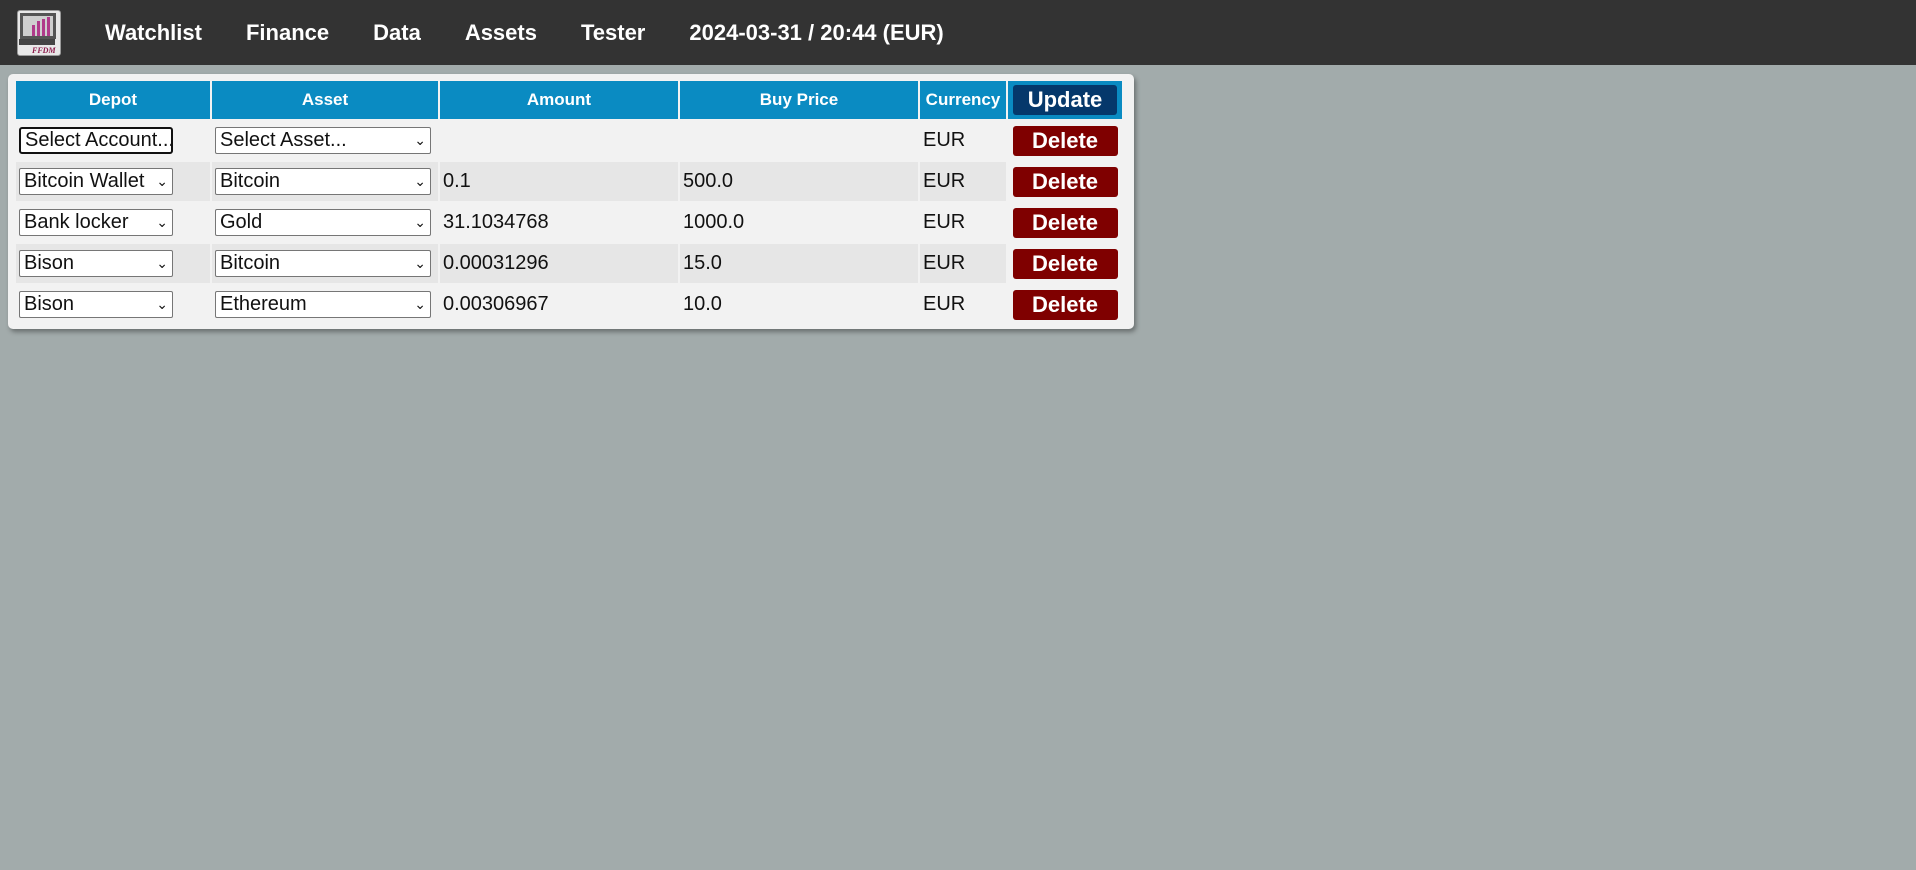  What do you see at coordinates (613, 33) in the screenshot?
I see `nav-tester: Tester` at bounding box center [613, 33].